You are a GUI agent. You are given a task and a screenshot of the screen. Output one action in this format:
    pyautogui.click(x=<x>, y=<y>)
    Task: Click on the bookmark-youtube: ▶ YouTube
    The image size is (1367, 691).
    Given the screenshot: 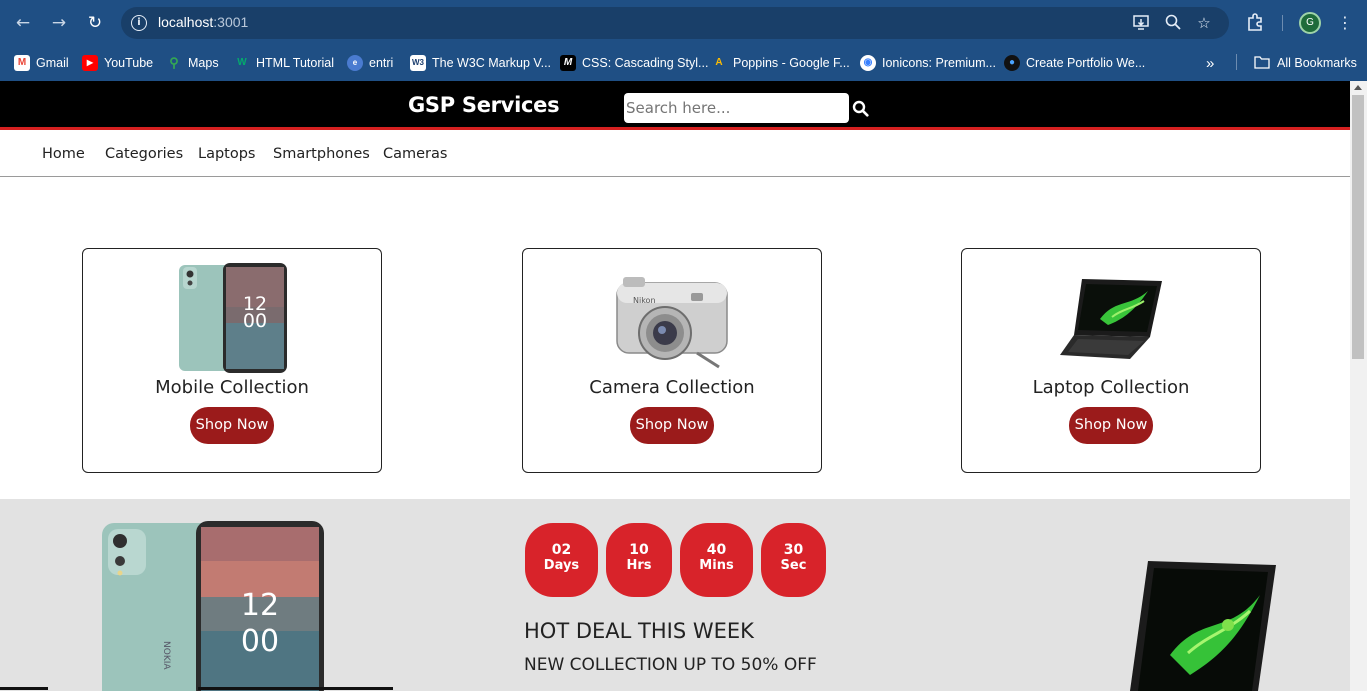 What is the action you would take?
    pyautogui.click(x=117, y=63)
    